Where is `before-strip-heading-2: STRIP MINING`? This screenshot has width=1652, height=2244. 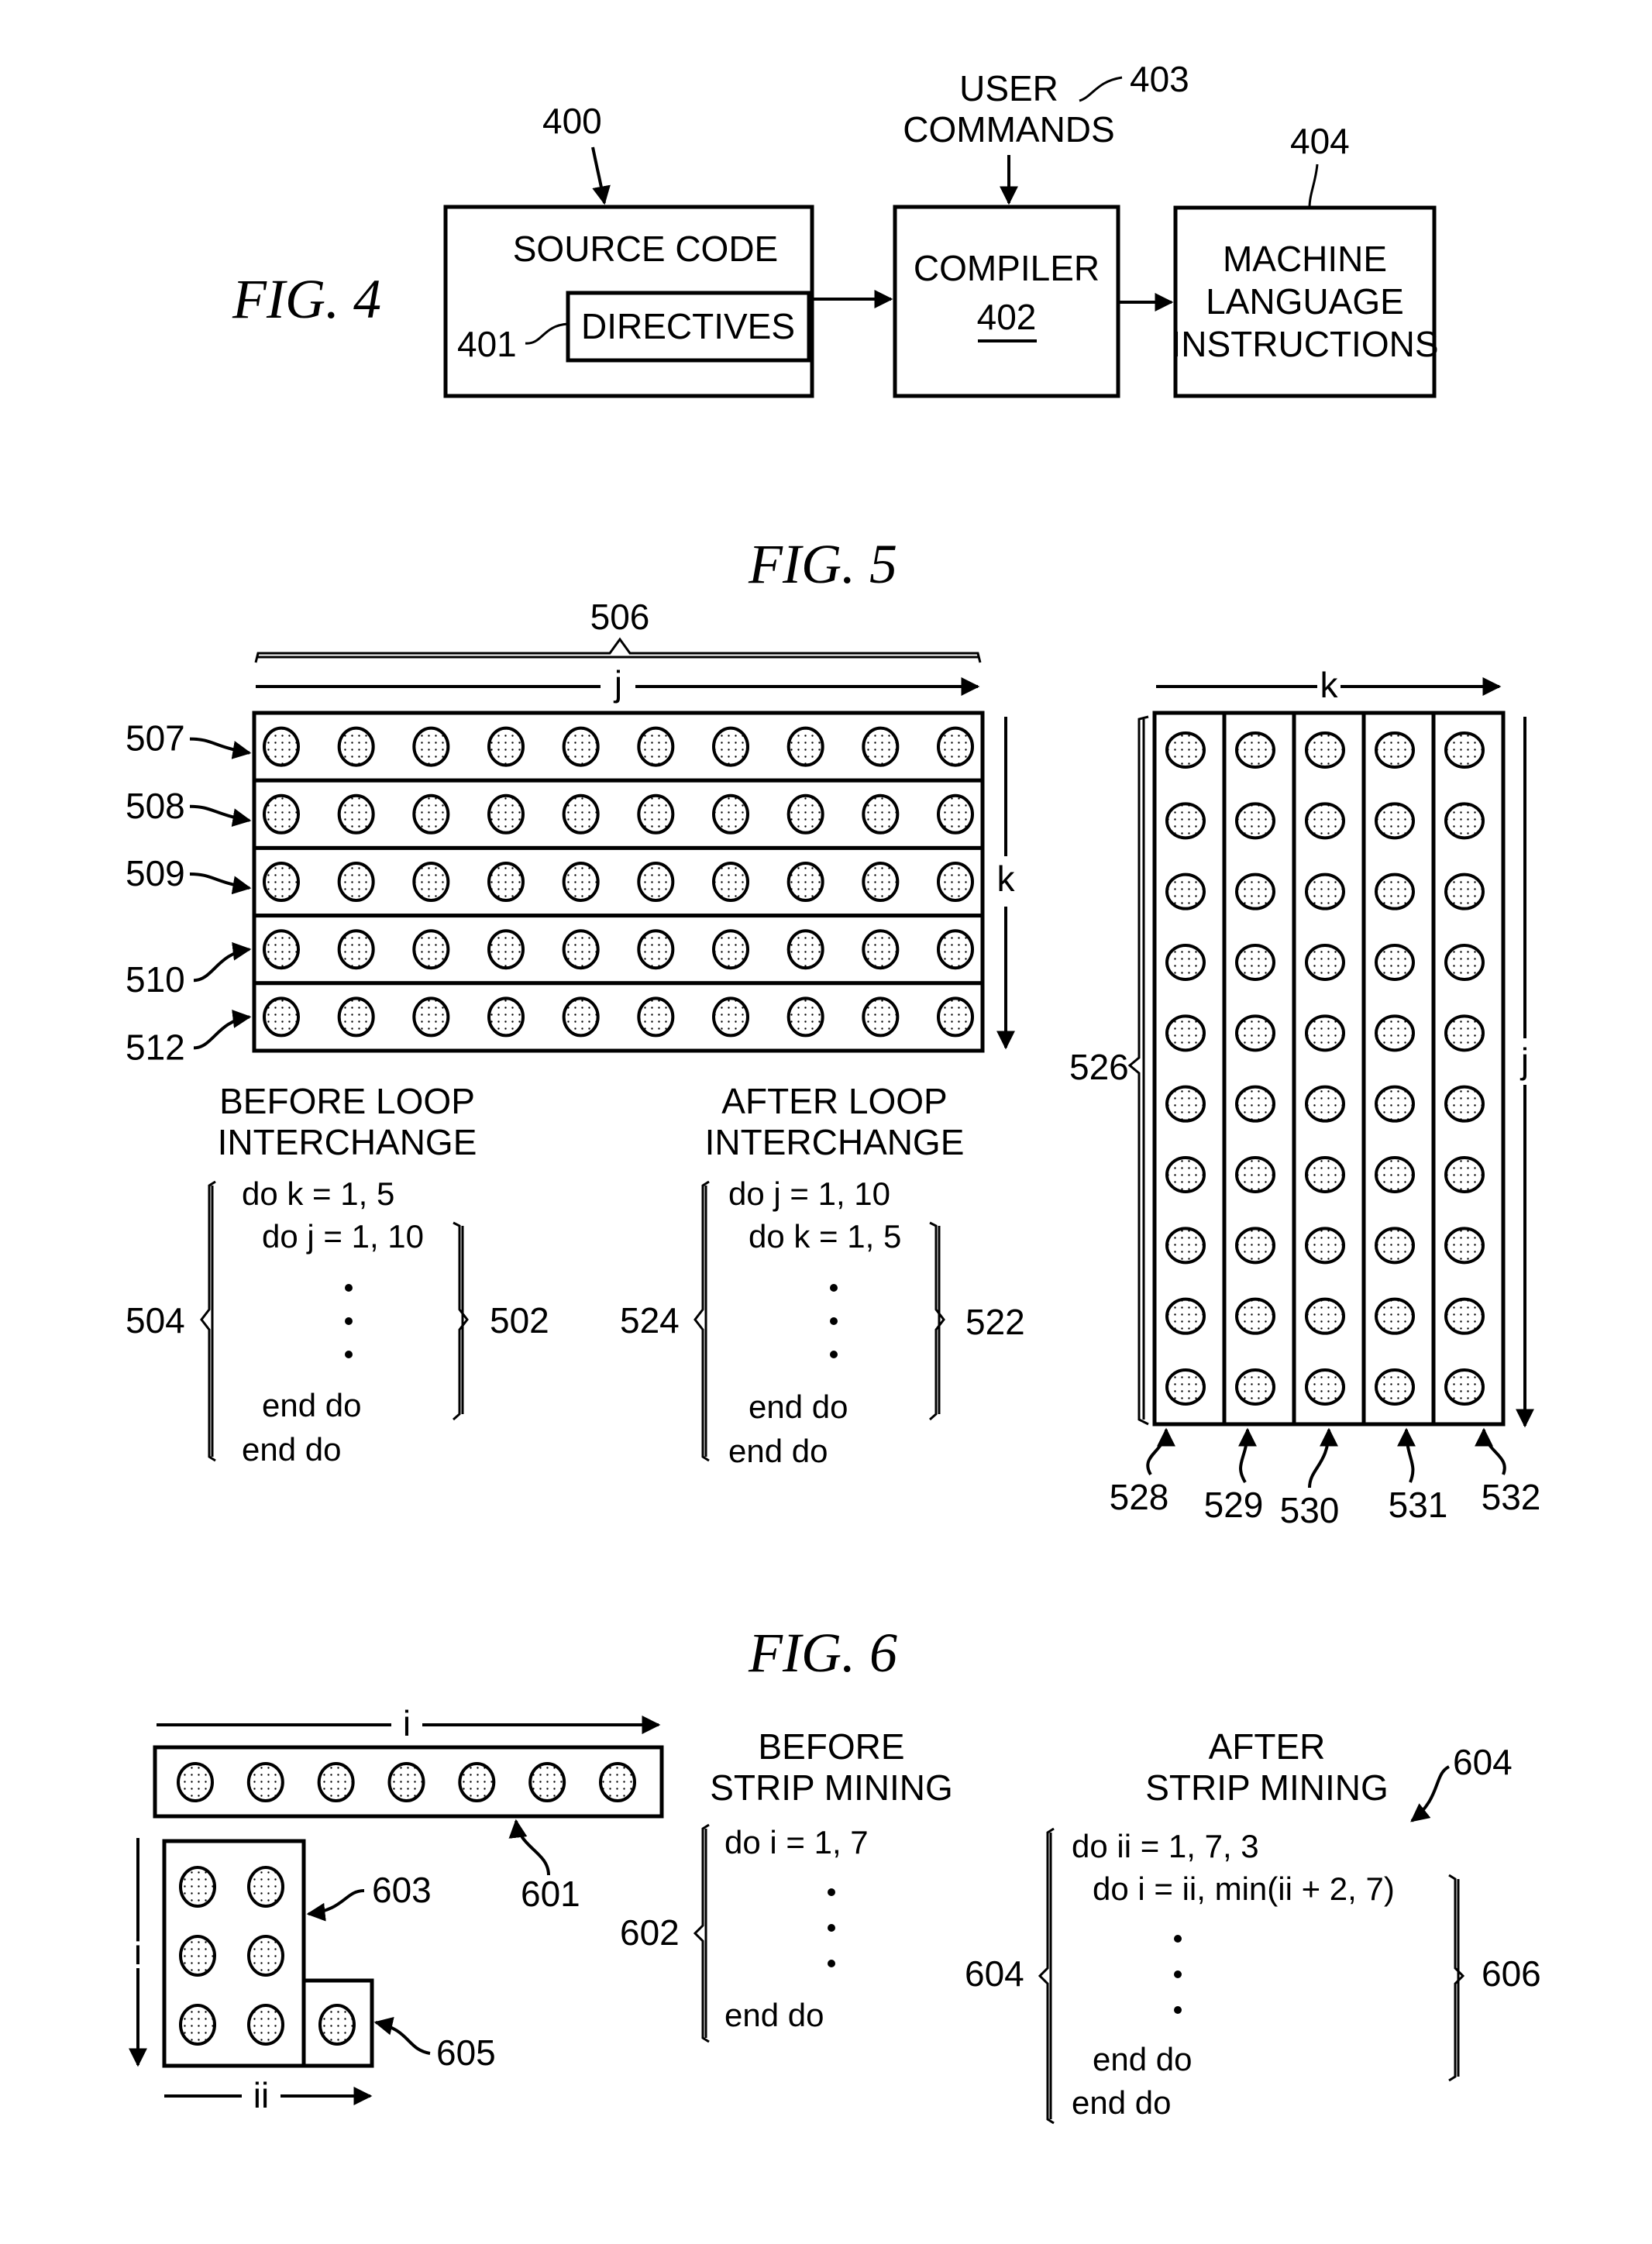
before-strip-heading-2: STRIP MINING is located at coordinates (831, 1787).